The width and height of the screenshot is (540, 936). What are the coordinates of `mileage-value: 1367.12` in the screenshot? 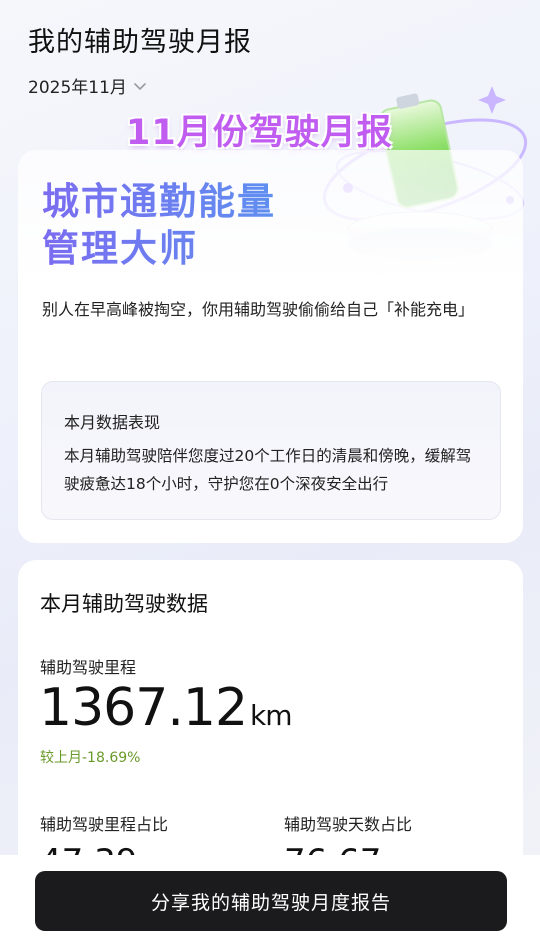 It's located at (143, 708).